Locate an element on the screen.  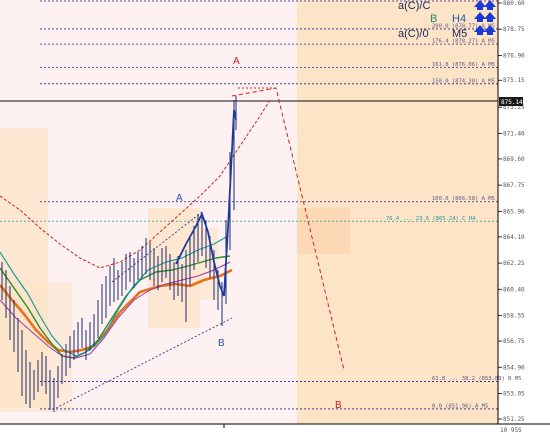
fib-level-label: 76.4 ... 23.6 (865.24) C H4 is located at coordinates (431, 219).